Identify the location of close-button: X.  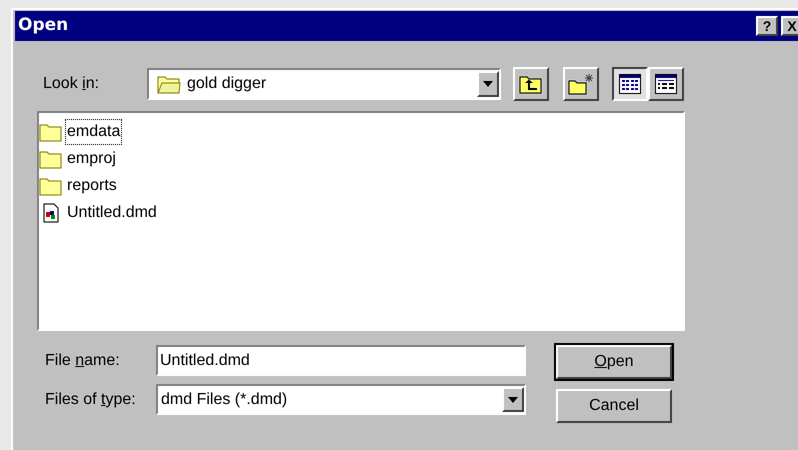
(789, 26).